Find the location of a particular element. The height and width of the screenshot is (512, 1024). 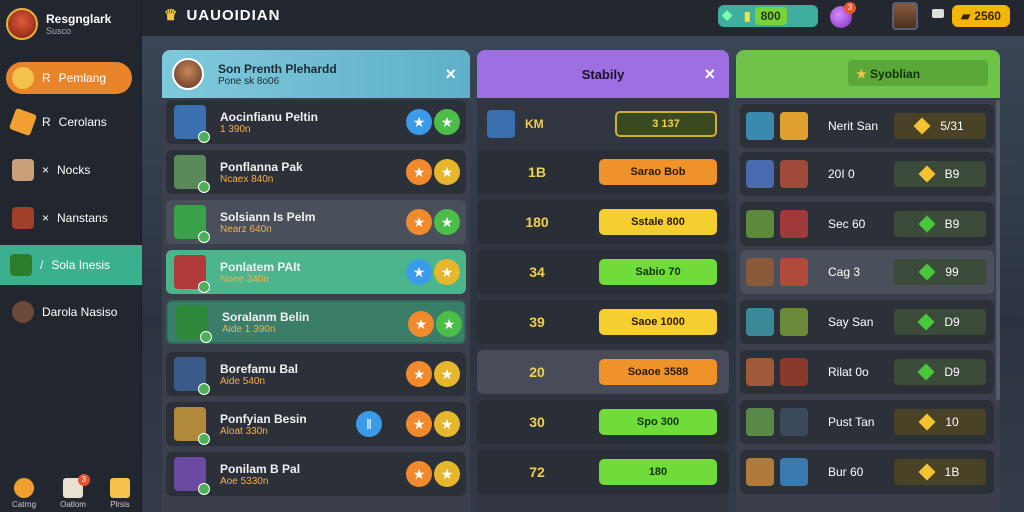

stat-button: Soaoe 3588 is located at coordinates (658, 372).